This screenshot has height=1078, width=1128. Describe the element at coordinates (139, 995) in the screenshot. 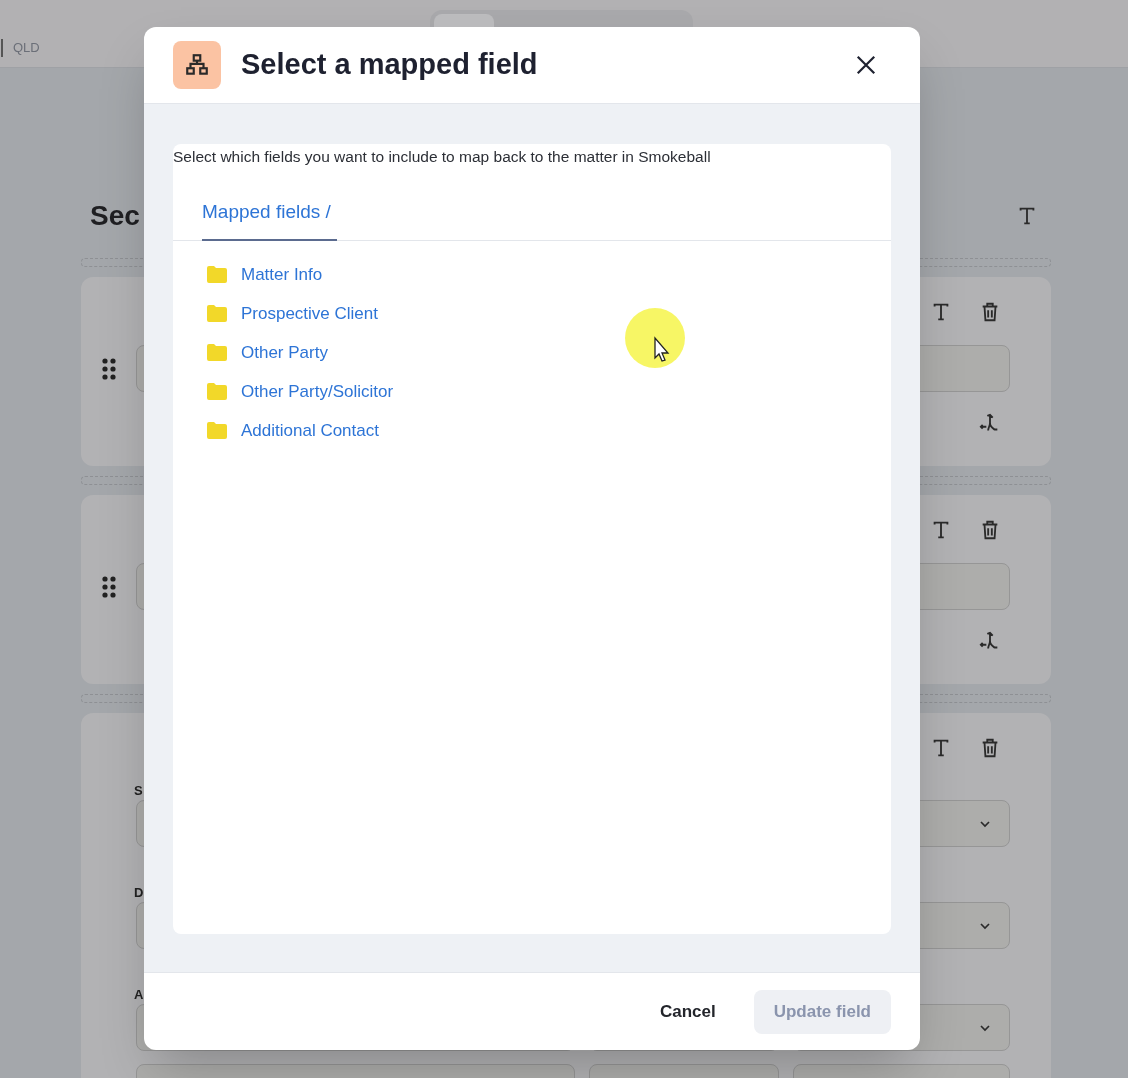

I see `field-label: A` at that location.